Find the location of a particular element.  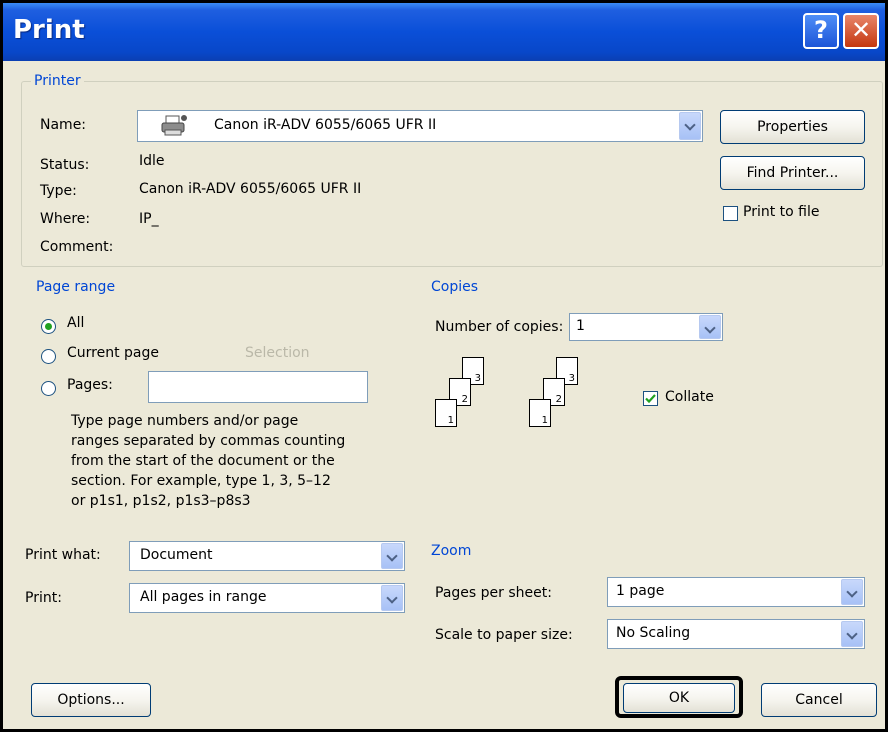

pages-per-sheet-value: 1 page is located at coordinates (640, 591).